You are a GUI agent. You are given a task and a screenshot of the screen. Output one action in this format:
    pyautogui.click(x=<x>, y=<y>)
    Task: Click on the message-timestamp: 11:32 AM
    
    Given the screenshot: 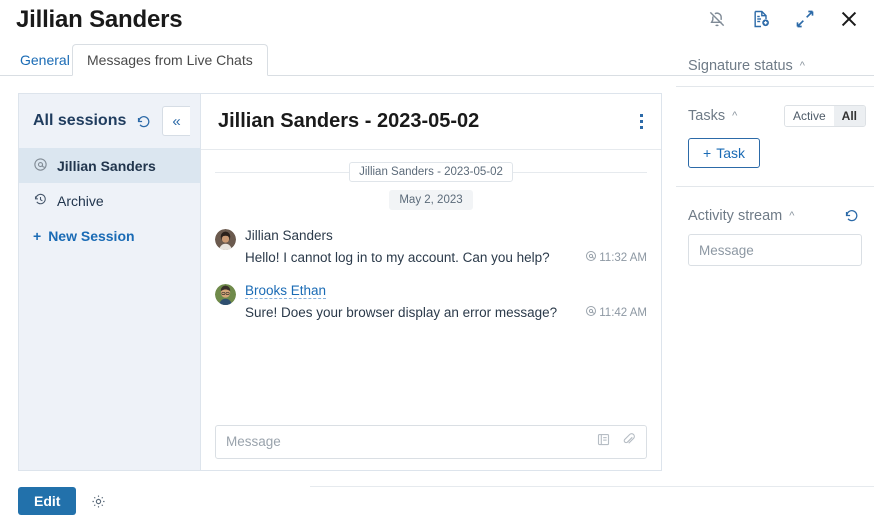 What is the action you would take?
    pyautogui.click(x=616, y=257)
    